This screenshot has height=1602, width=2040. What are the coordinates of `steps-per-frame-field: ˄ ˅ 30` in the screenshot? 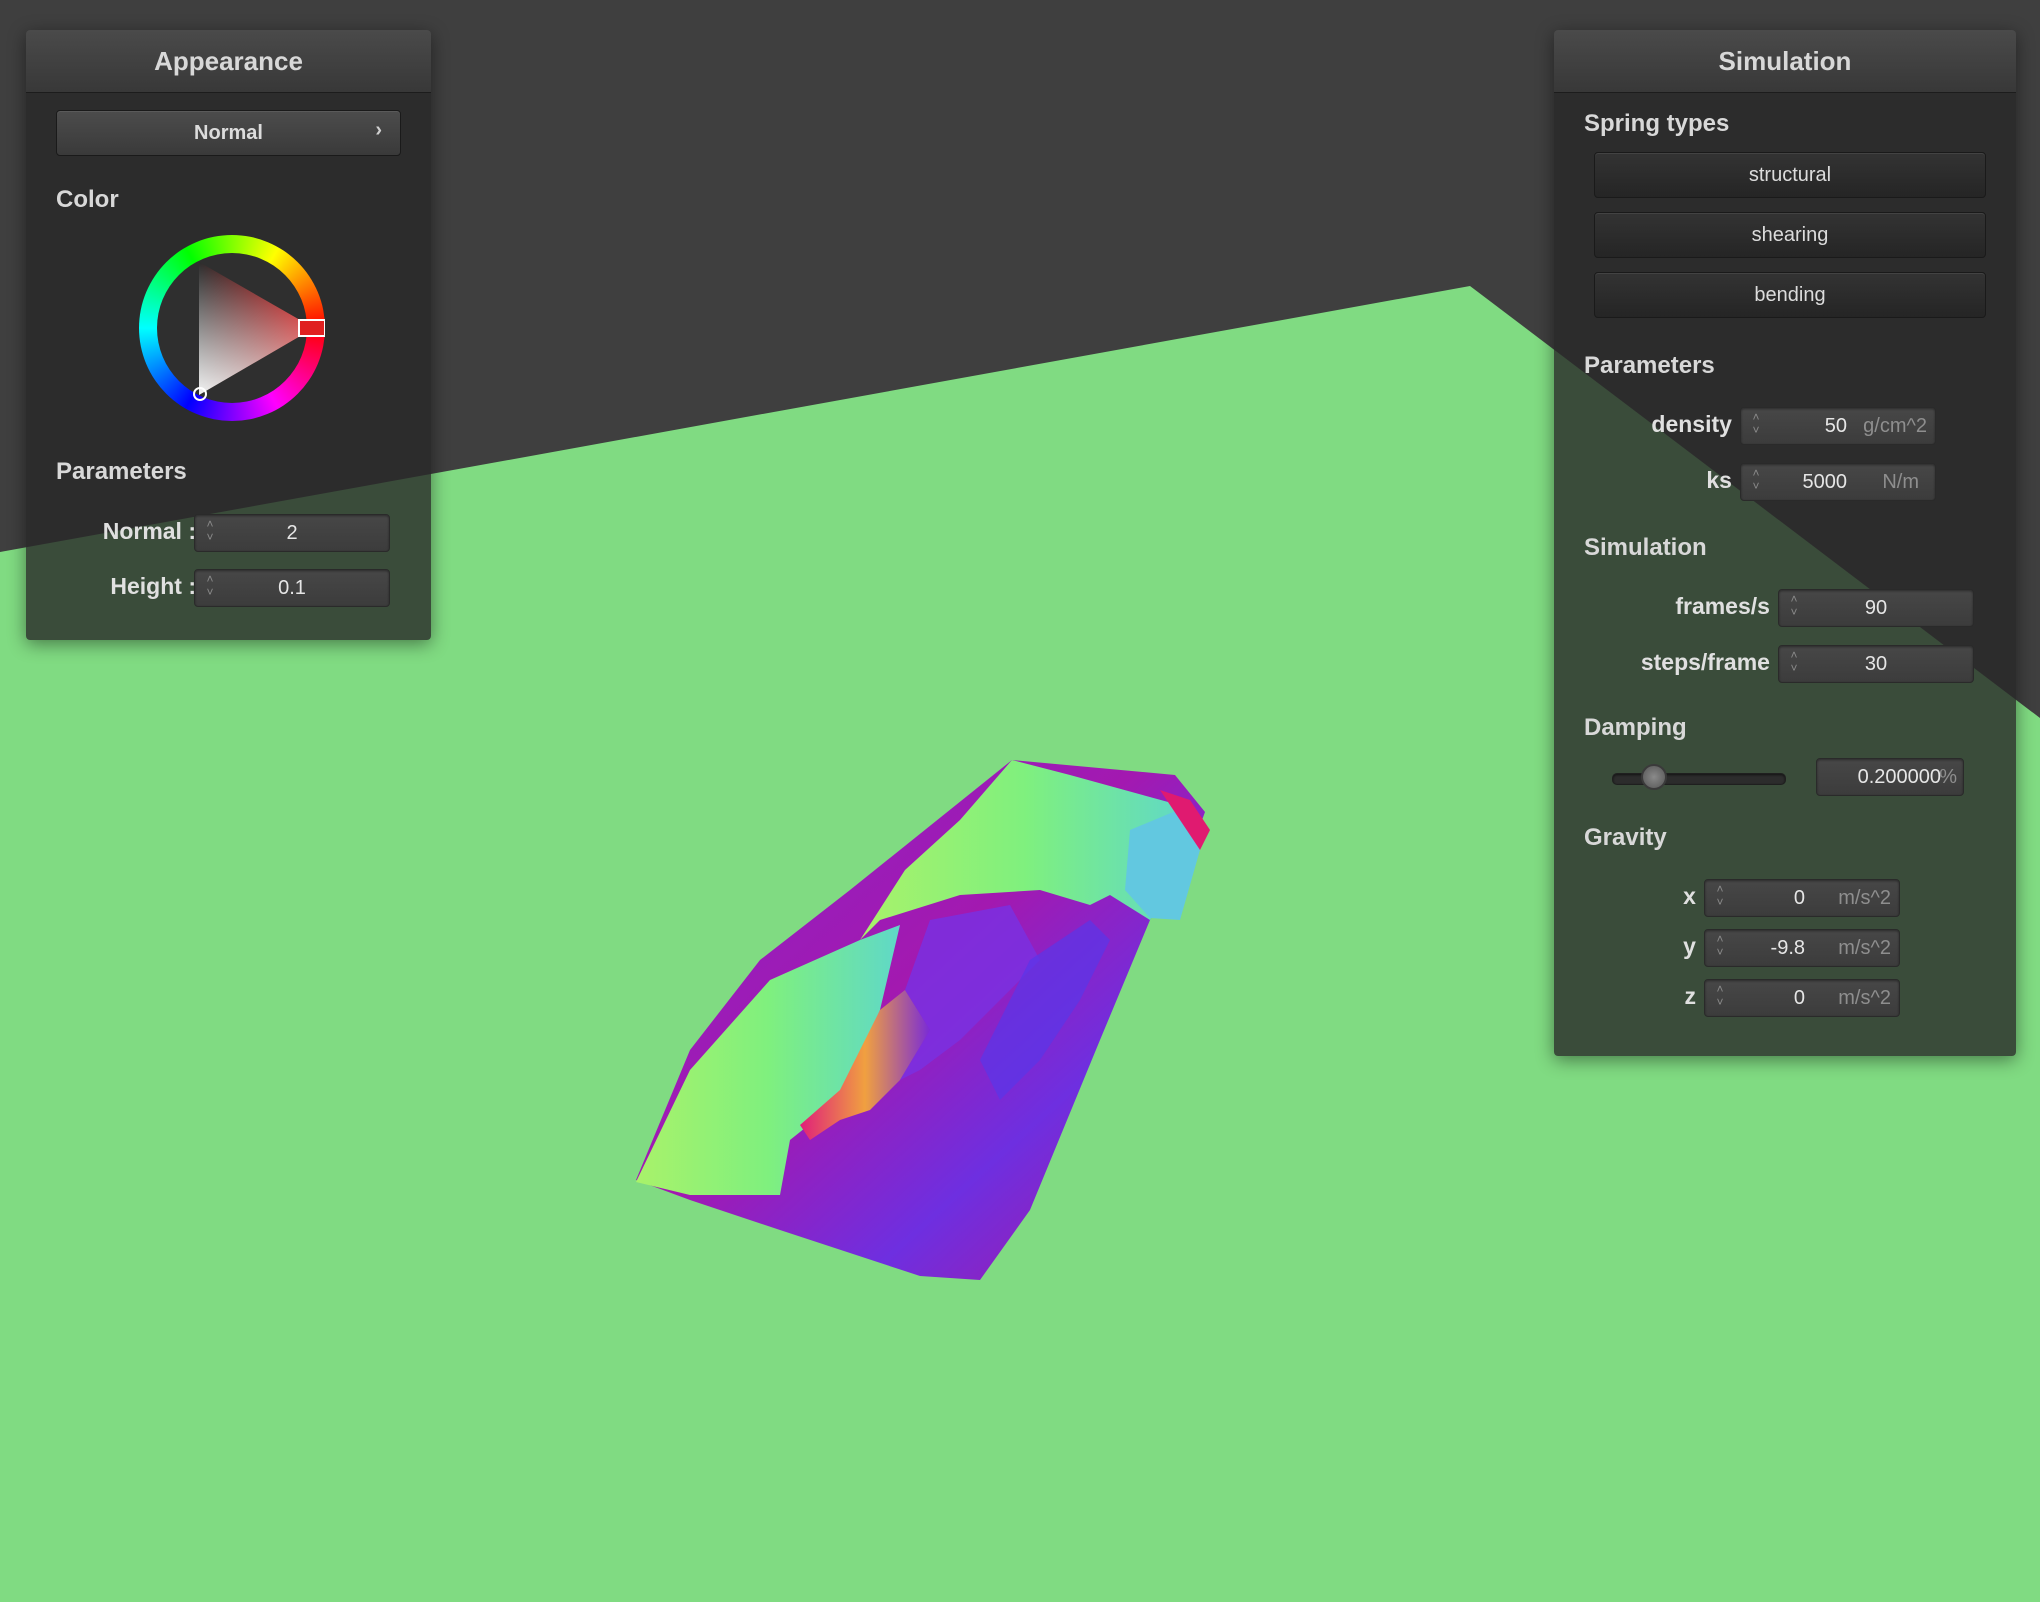 It's located at (1876, 664).